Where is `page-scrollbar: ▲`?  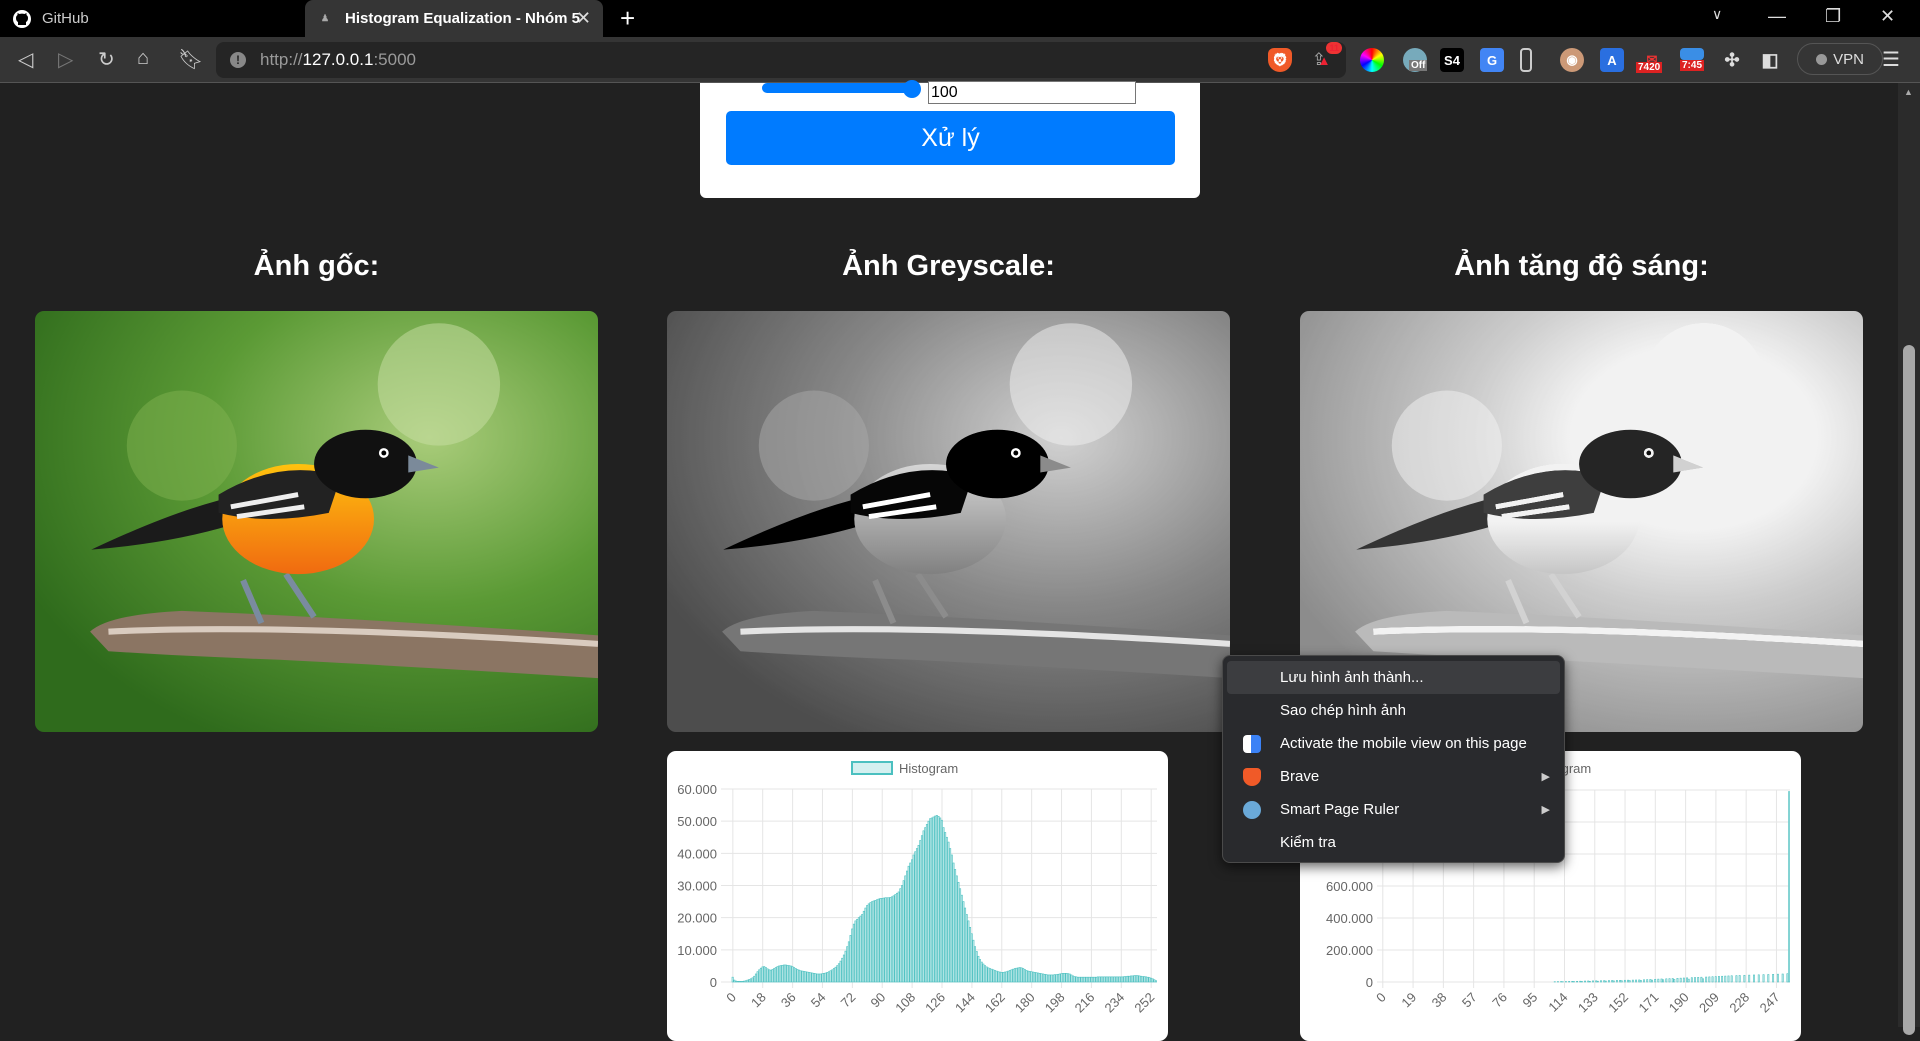 page-scrollbar: ▲ is located at coordinates (1909, 555).